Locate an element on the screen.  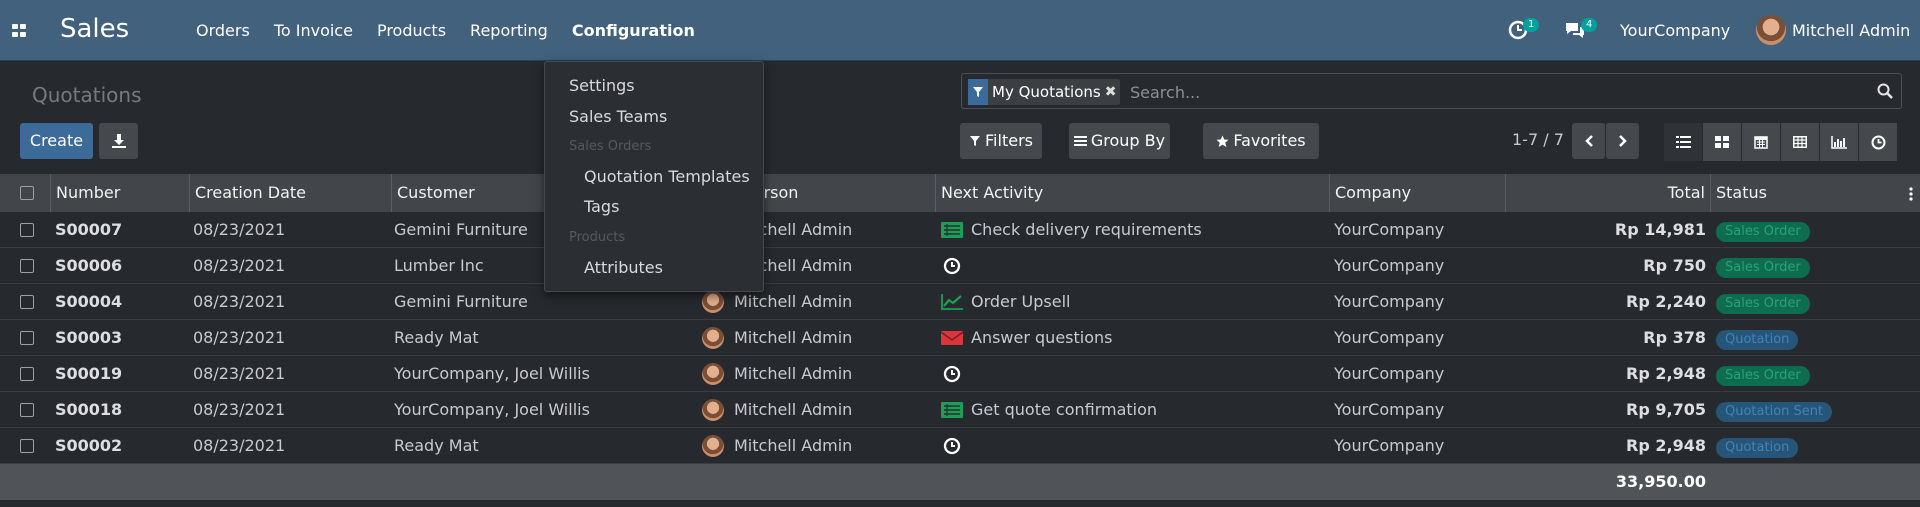
kanban-icon is located at coordinates (1722, 142).